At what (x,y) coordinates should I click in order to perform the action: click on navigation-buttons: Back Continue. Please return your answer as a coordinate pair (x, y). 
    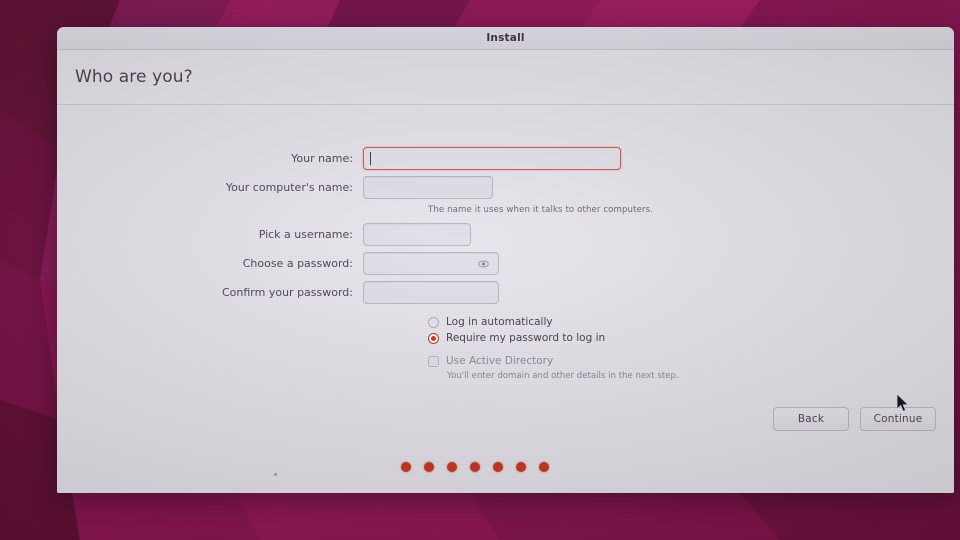
    Looking at the image, I should click on (854, 419).